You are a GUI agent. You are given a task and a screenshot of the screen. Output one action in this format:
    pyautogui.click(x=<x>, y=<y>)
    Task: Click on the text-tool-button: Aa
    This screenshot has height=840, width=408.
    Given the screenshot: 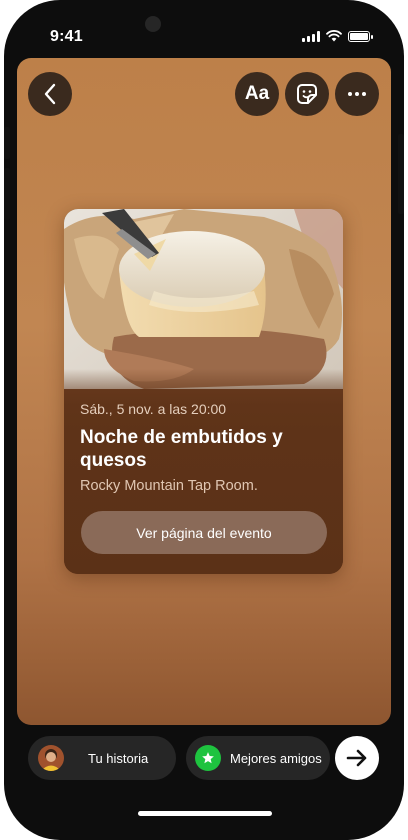 What is the action you would take?
    pyautogui.click(x=257, y=94)
    